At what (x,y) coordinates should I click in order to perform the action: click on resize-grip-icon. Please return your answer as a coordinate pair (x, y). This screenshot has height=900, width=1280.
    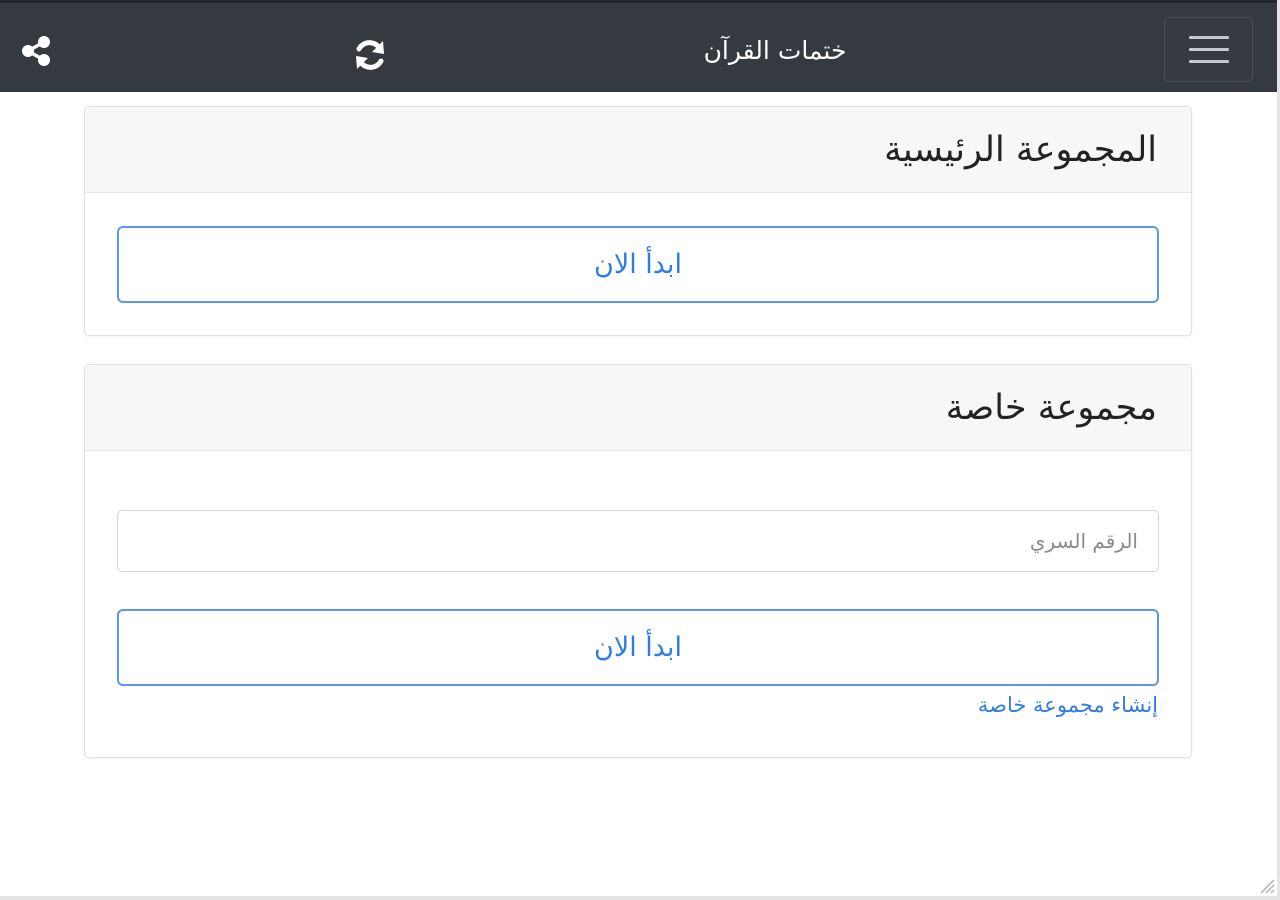
    Looking at the image, I should click on (1265, 884).